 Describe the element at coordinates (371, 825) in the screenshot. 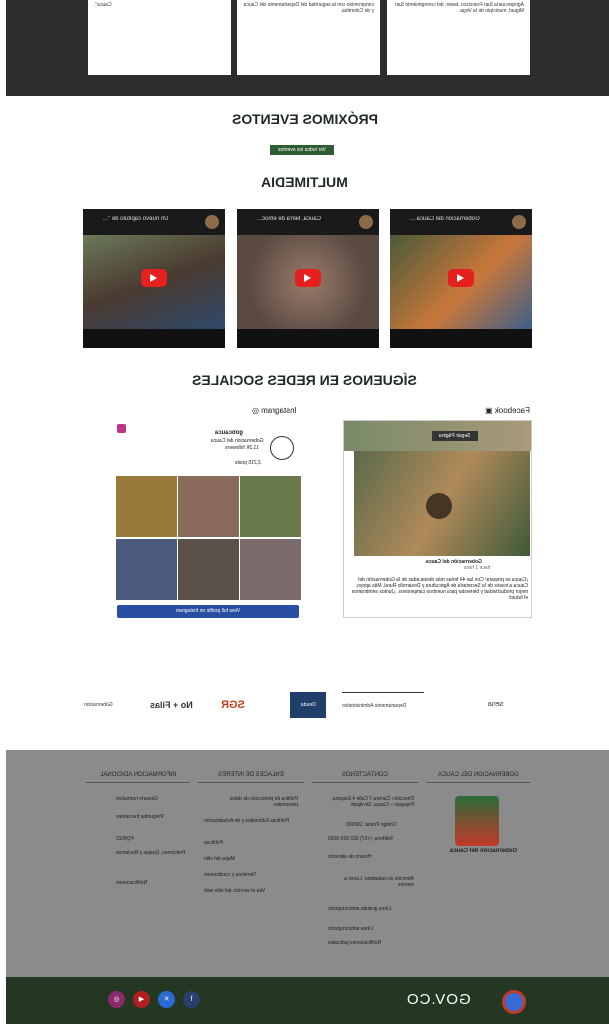

I see `footer-contact-item: Código Postal: 190003` at that location.